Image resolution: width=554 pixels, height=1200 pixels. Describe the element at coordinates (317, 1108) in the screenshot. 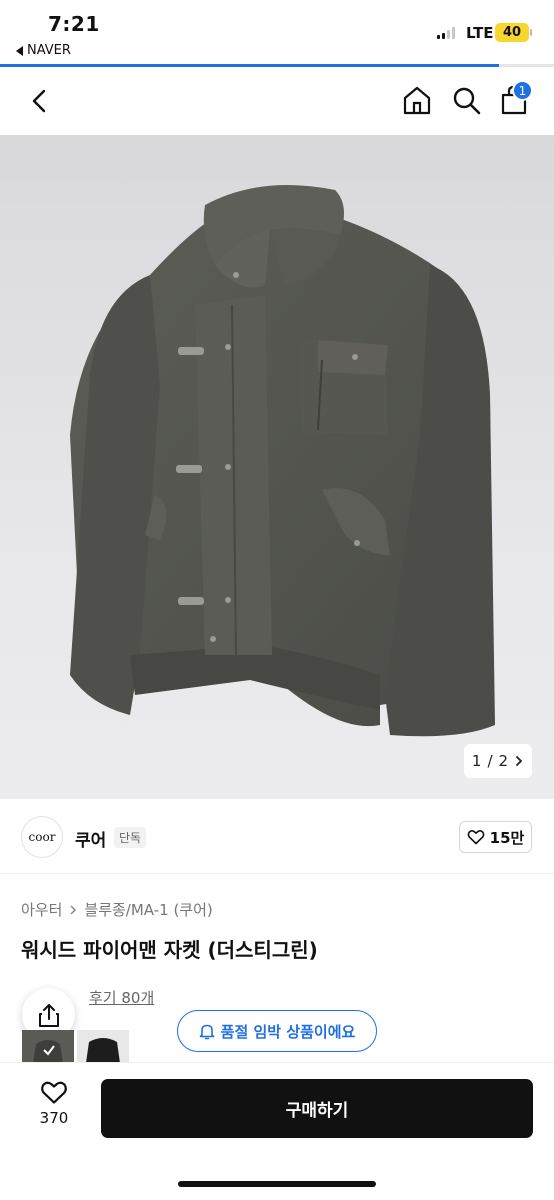

I see `buy-button: 구매하기` at that location.